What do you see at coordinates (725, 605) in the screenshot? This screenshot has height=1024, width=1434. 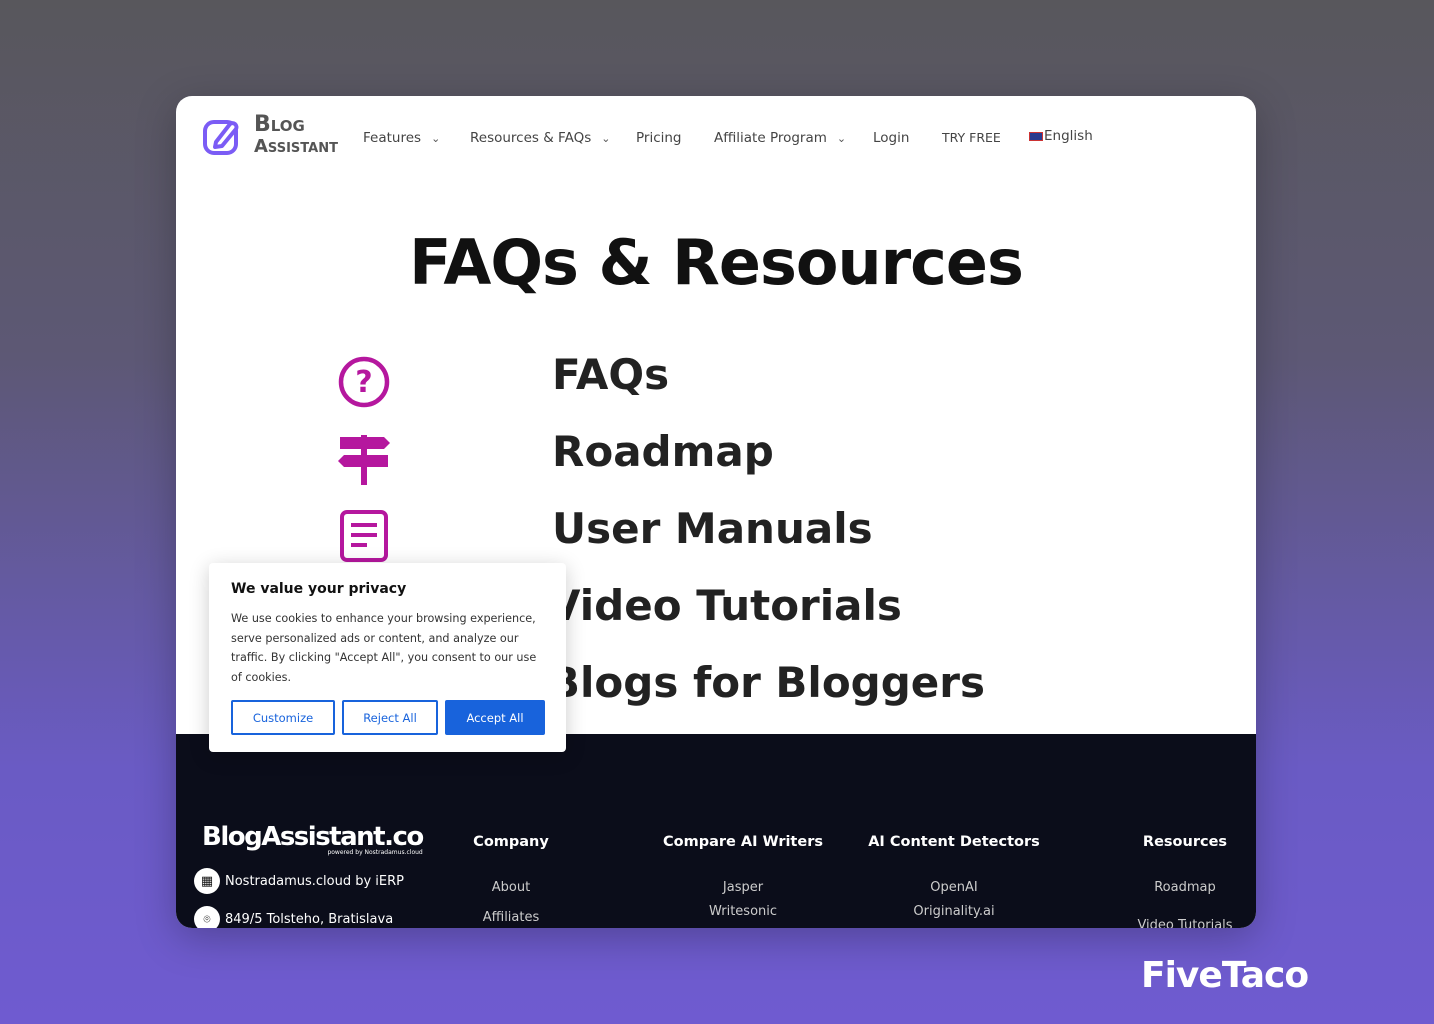 I see `resource-video-tutorials: Video Tutorials` at bounding box center [725, 605].